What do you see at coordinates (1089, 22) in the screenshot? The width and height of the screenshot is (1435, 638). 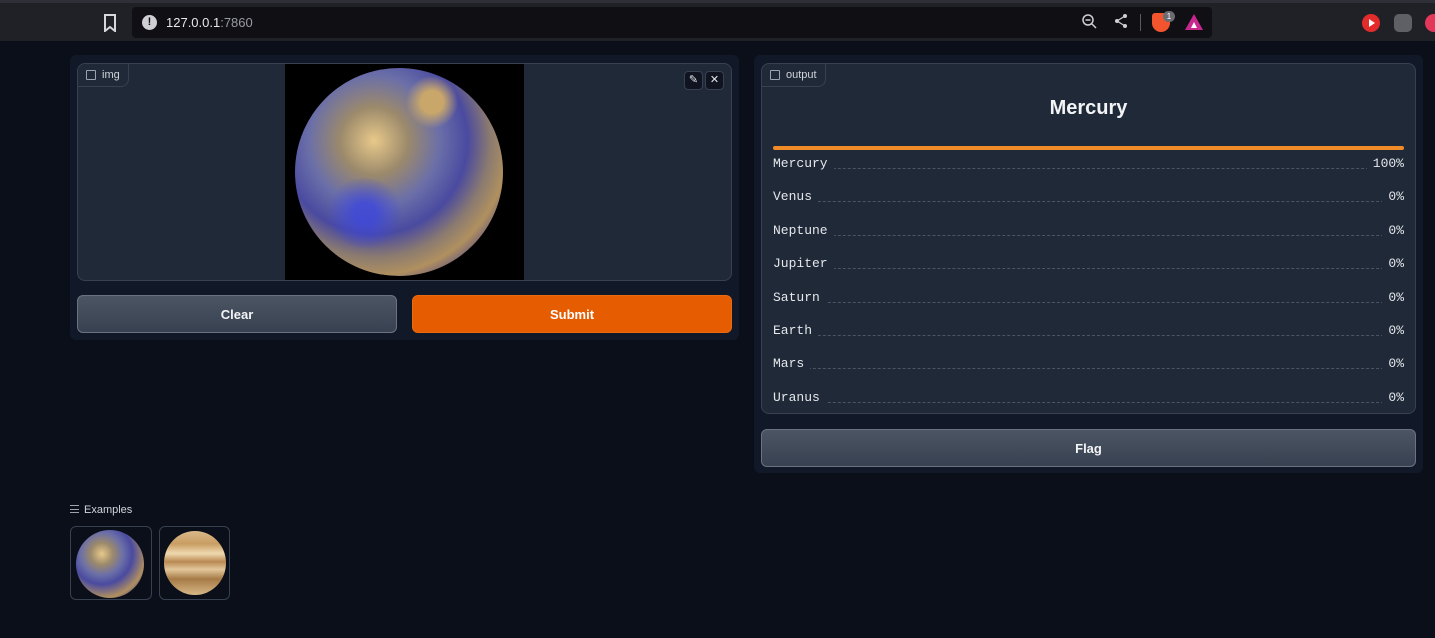 I see `zoom-out-icon` at bounding box center [1089, 22].